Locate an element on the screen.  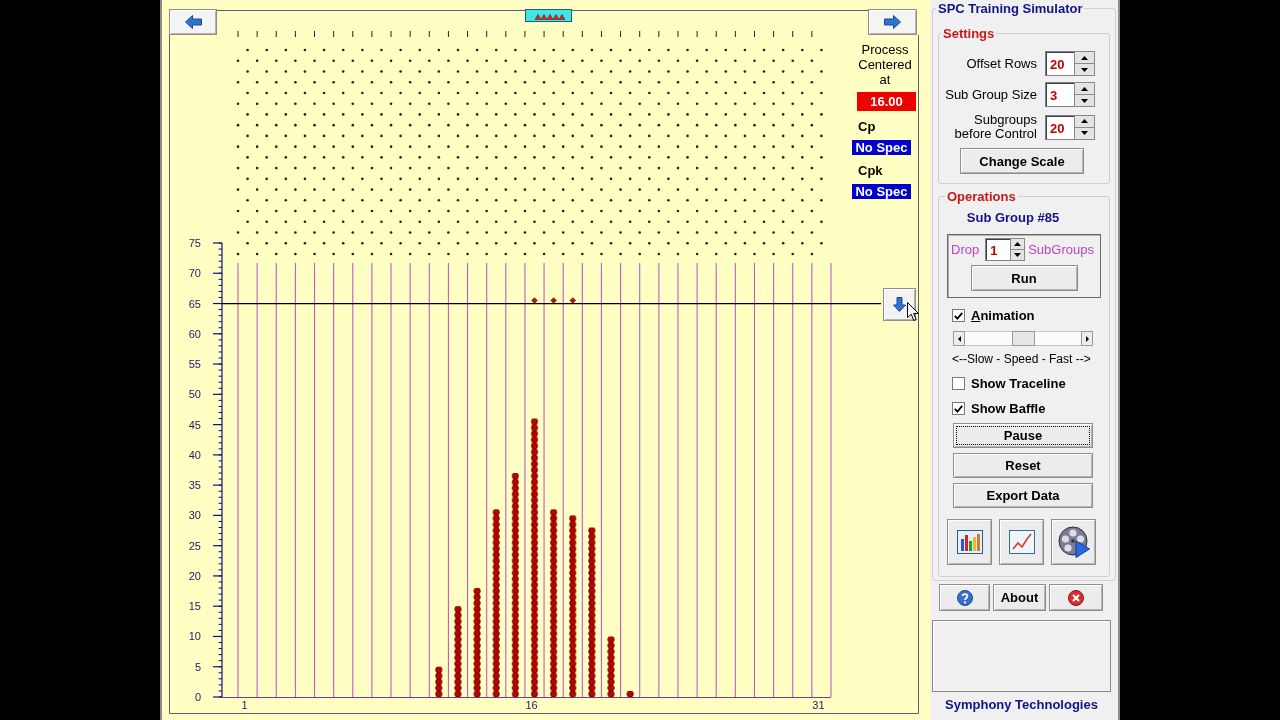
run-button: Run is located at coordinates (1024, 278).